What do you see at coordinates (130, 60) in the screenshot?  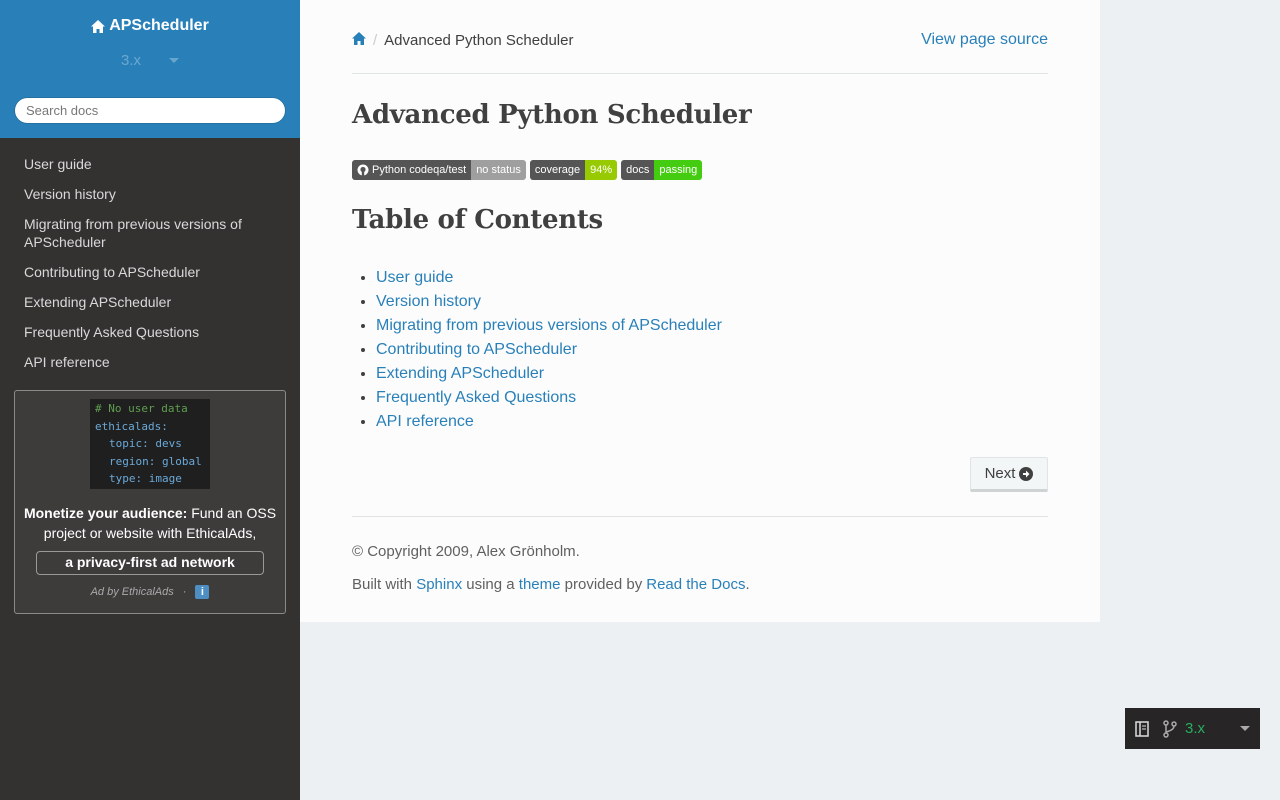 I see `version-label: 3.x` at bounding box center [130, 60].